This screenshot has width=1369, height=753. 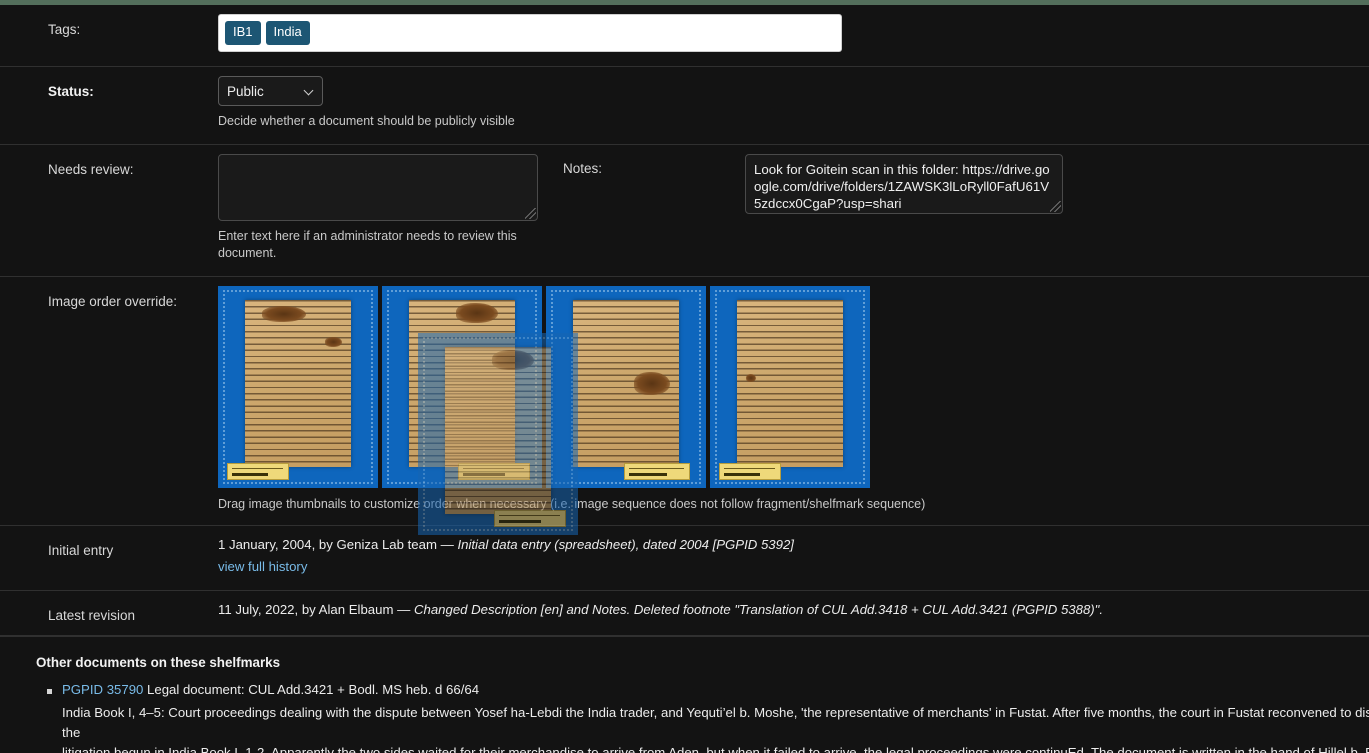 What do you see at coordinates (64, 29) in the screenshot?
I see `tags-label: Tags:` at bounding box center [64, 29].